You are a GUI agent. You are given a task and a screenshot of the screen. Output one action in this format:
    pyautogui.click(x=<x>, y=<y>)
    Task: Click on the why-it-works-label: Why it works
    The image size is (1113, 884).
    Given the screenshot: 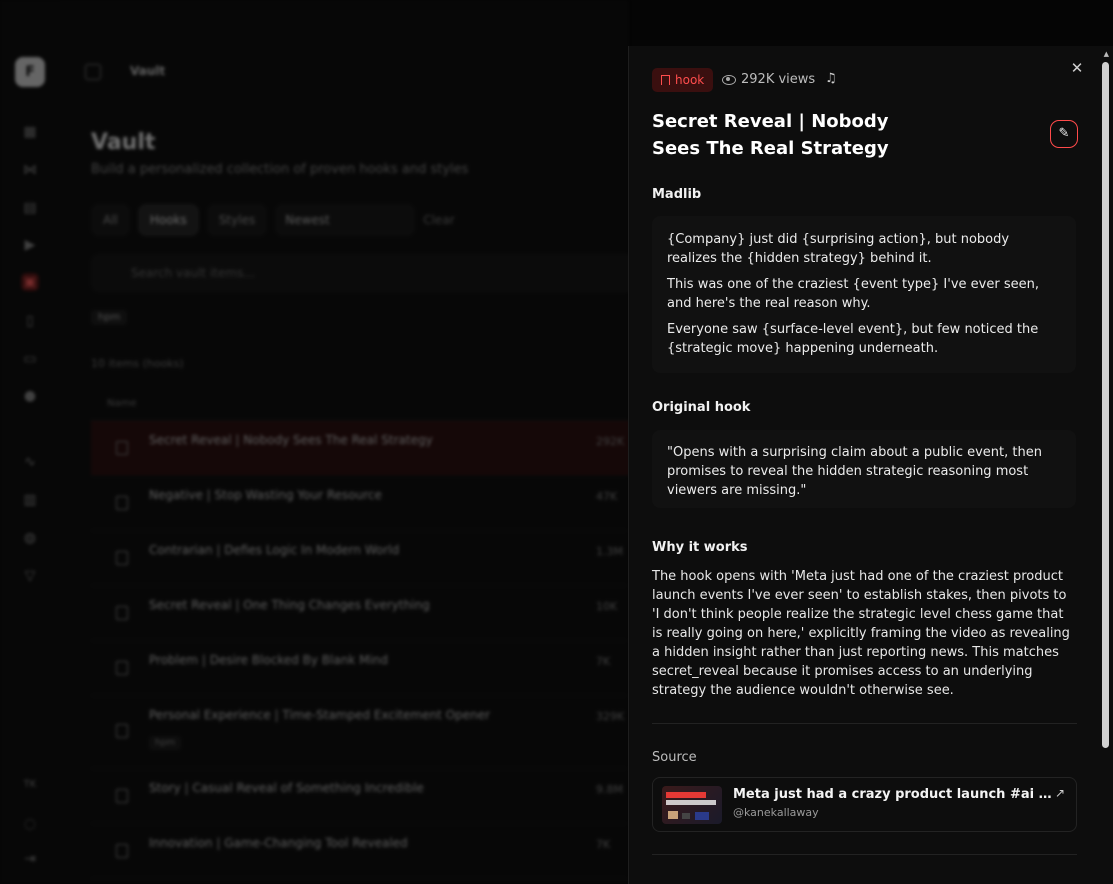 What is the action you would take?
    pyautogui.click(x=700, y=547)
    